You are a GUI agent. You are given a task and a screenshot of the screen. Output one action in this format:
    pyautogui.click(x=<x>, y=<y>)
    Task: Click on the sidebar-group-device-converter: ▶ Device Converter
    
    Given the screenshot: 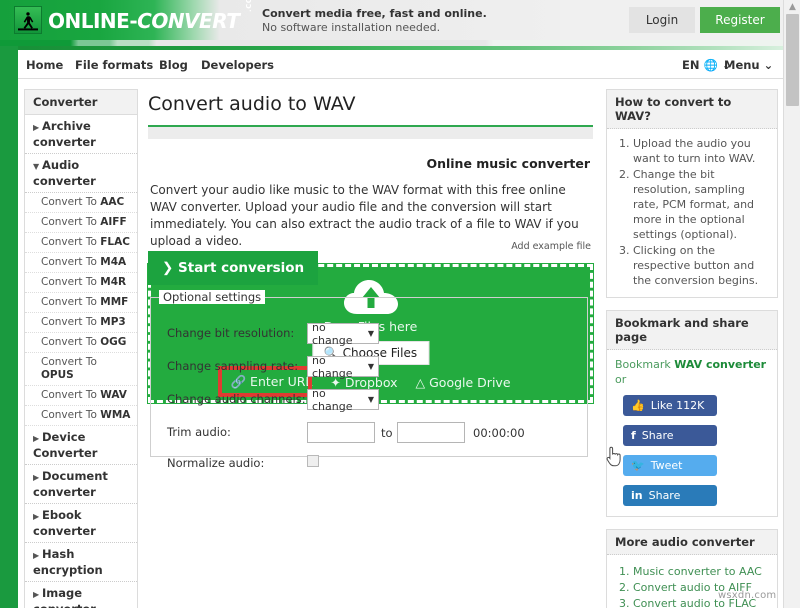 What is the action you would take?
    pyautogui.click(x=81, y=445)
    